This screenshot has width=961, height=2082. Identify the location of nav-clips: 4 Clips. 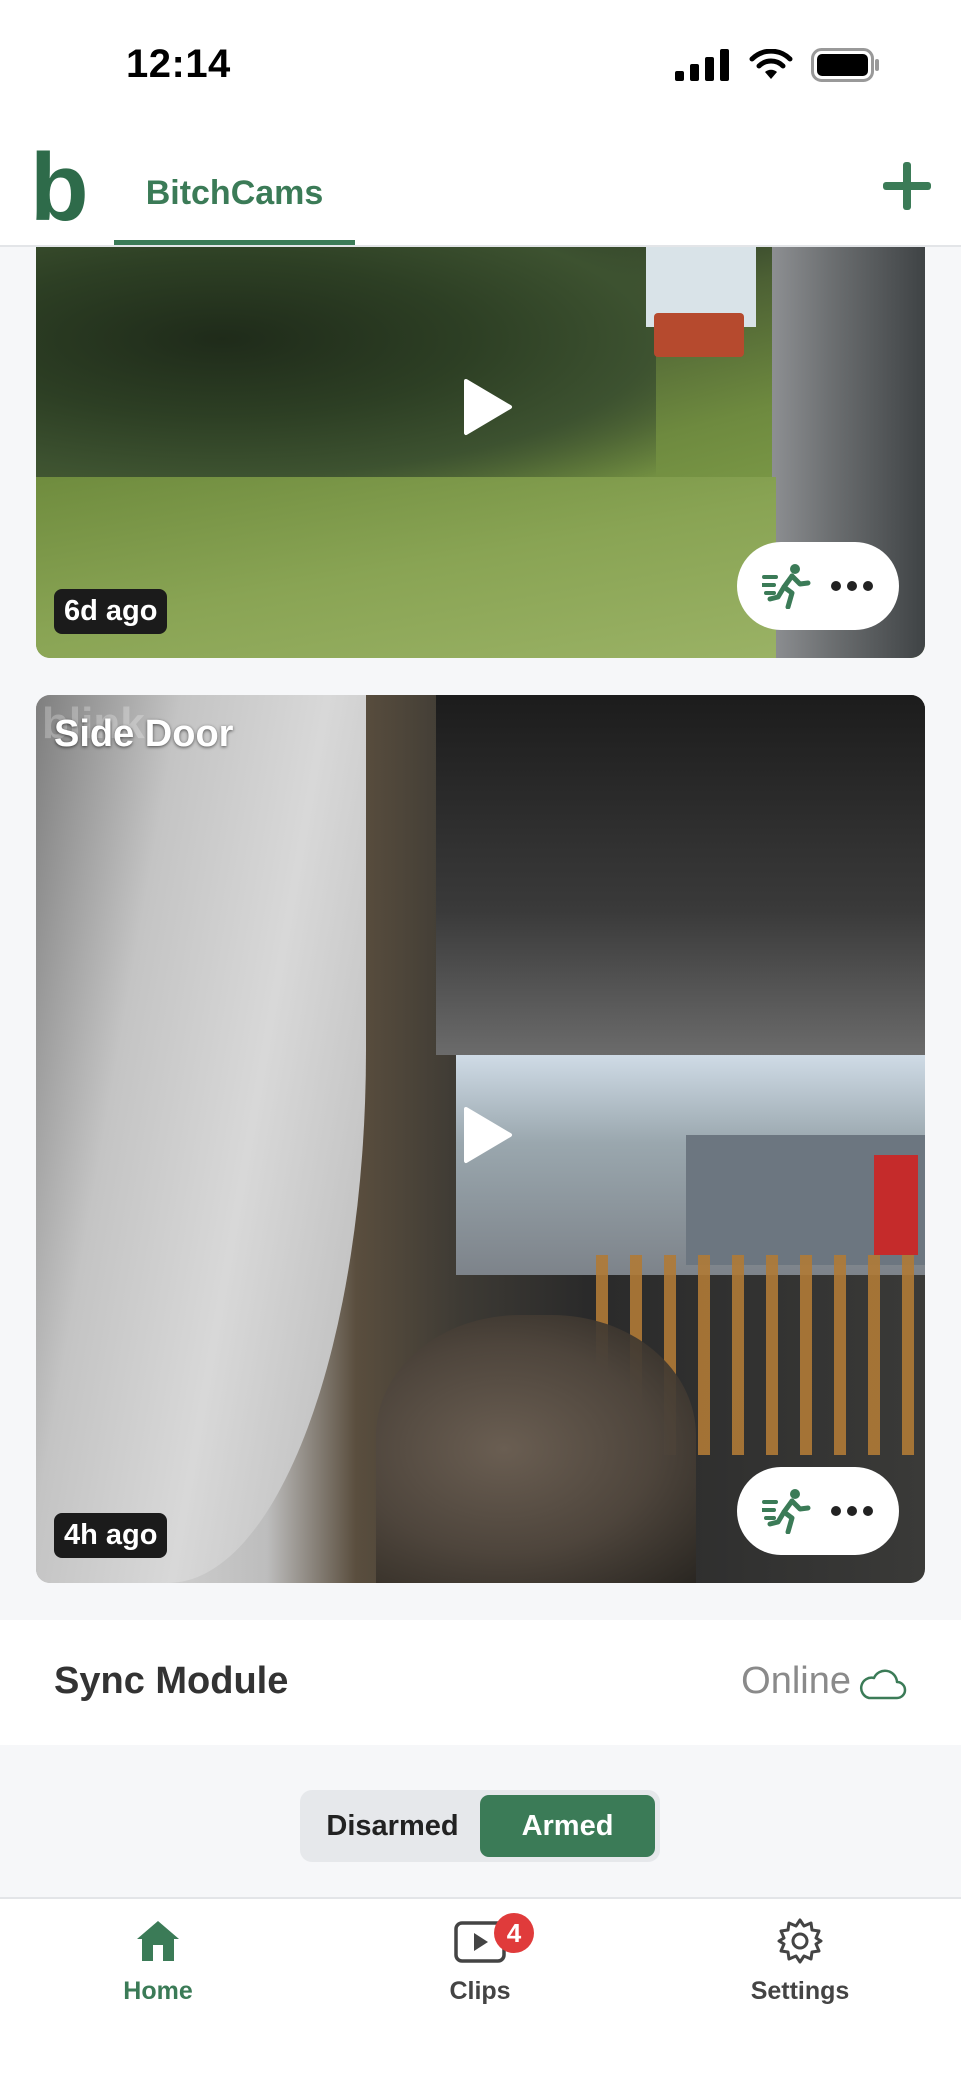
(480, 1959).